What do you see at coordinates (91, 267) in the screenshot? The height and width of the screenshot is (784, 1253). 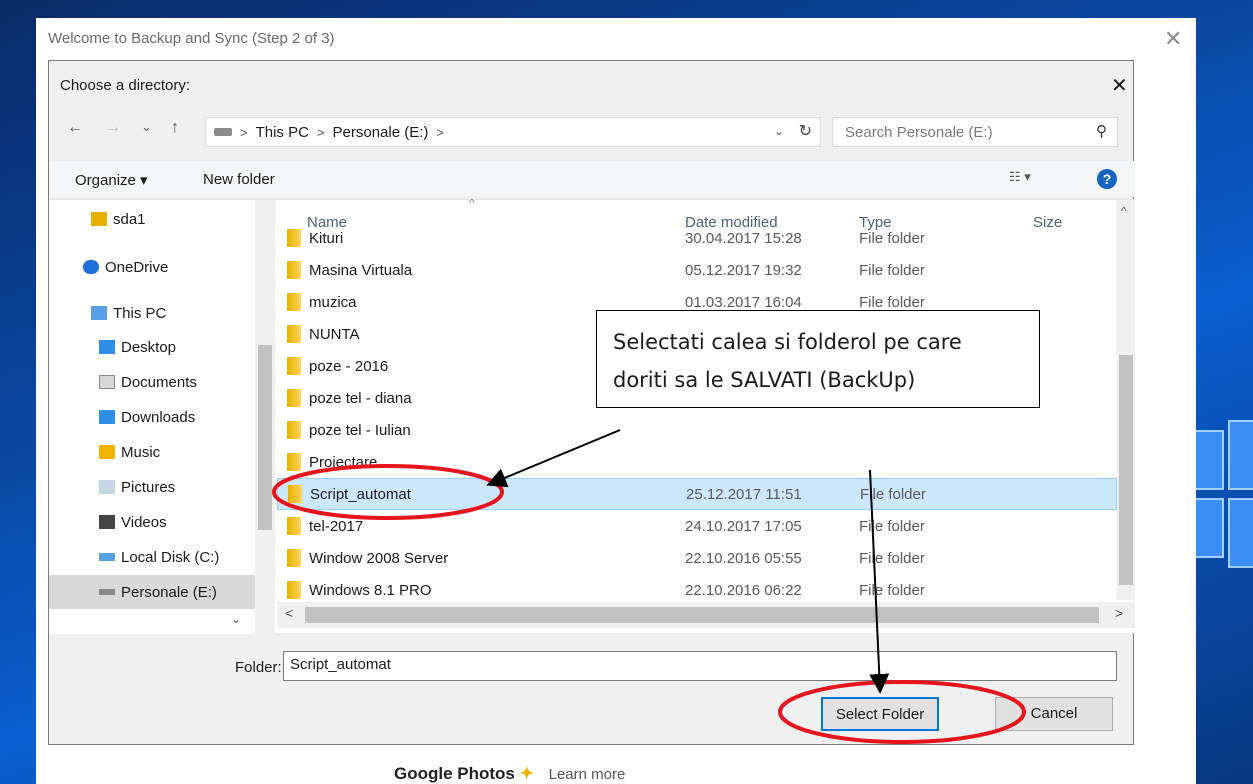 I see `cloud-icon` at bounding box center [91, 267].